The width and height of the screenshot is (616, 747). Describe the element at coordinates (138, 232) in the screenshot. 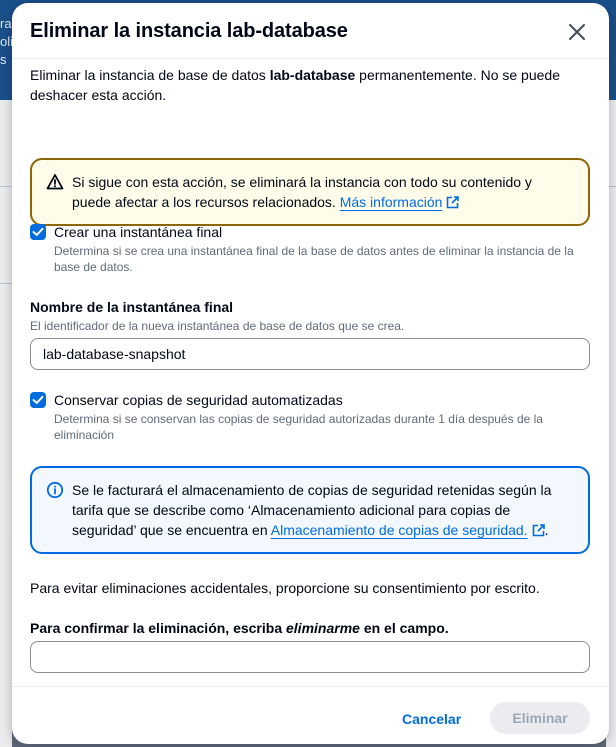

I see `final-snapshot-label: Crear una instantánea final` at that location.